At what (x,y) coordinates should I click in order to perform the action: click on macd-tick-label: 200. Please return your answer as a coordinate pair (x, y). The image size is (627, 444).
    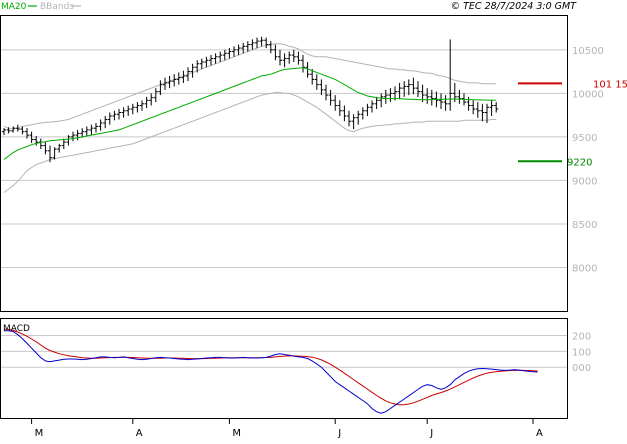
    Looking at the image, I should click on (581, 336).